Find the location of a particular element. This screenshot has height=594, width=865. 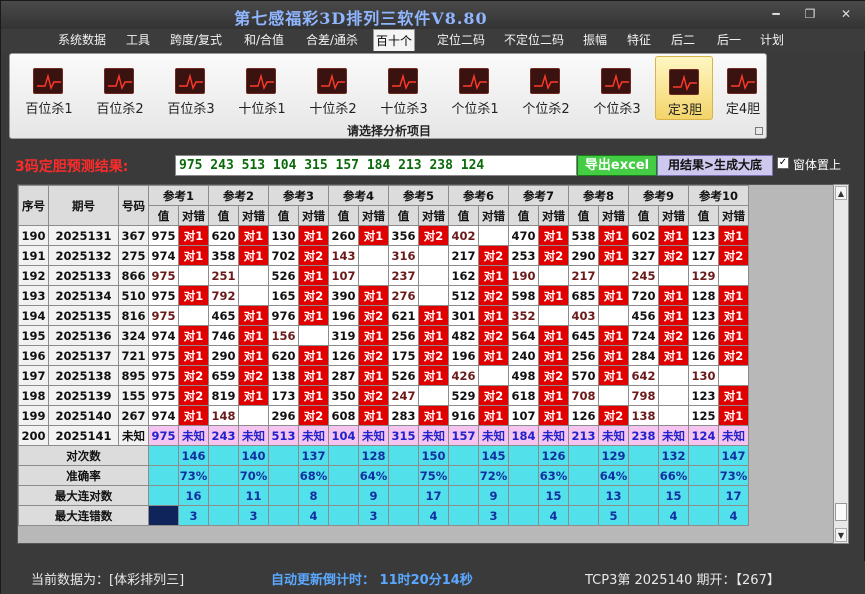

menu-item: 后一 is located at coordinates (729, 40).